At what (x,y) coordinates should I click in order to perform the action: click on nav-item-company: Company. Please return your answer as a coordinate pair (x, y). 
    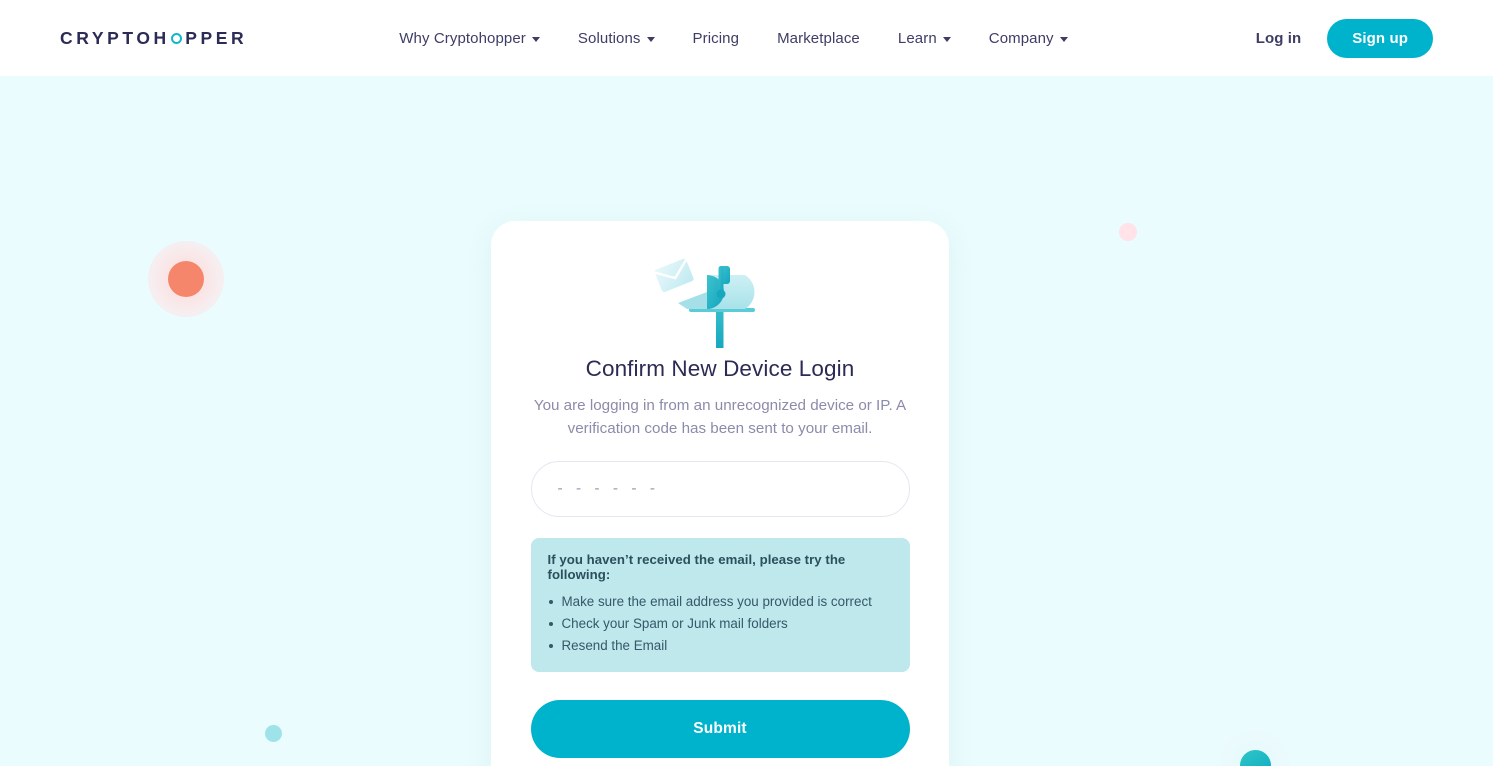
    Looking at the image, I should click on (1028, 38).